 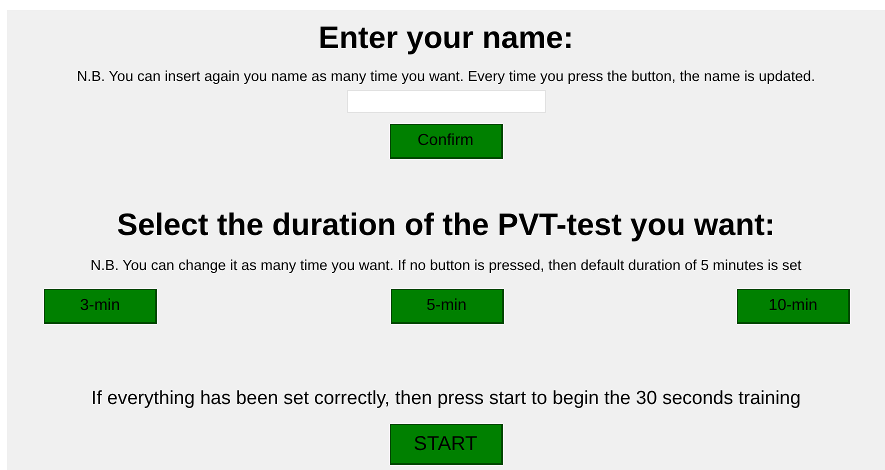 I want to click on start-button: START, so click(x=446, y=444).